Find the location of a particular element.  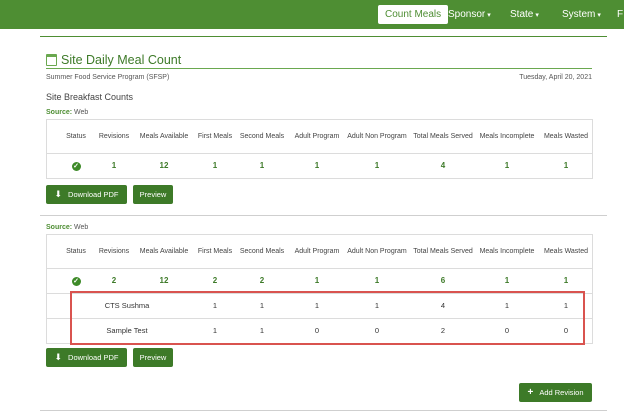

preview-button-1: Preview is located at coordinates (153, 194).